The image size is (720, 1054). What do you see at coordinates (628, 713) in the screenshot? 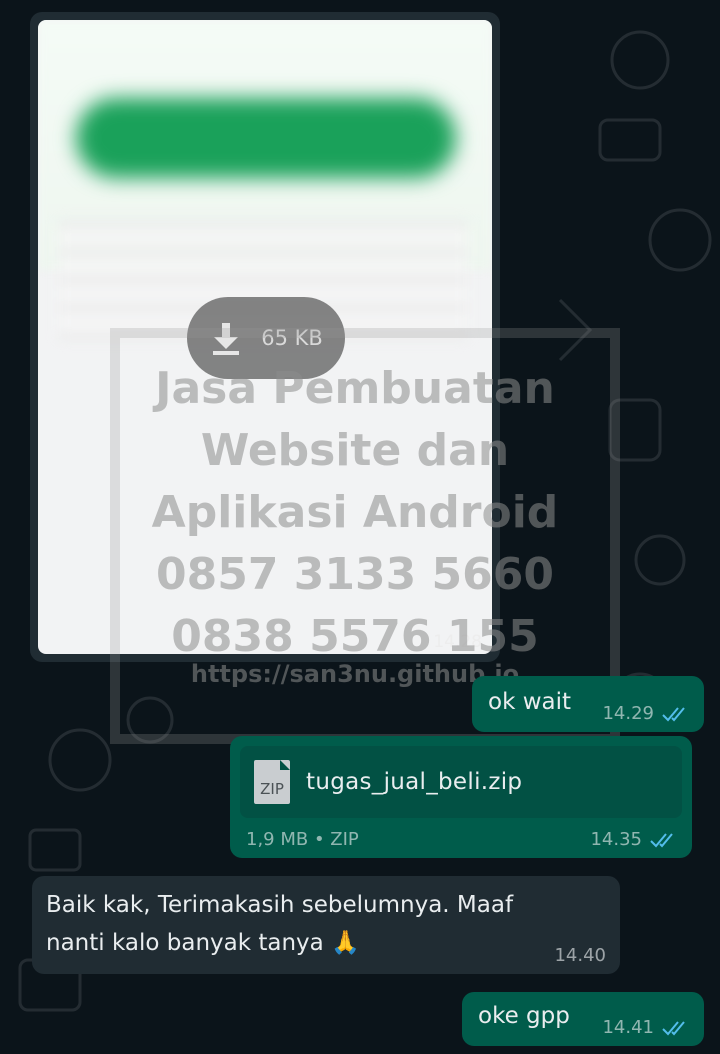
I see `message-time: 14.29` at bounding box center [628, 713].